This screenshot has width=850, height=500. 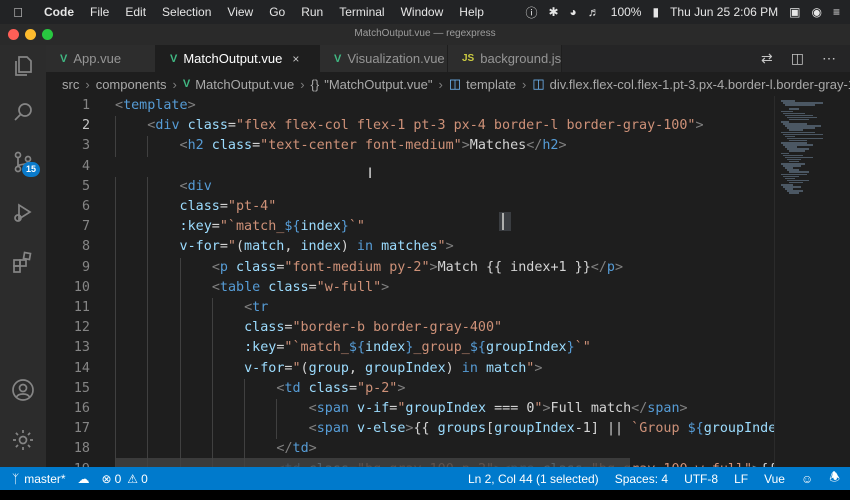 I want to click on menu-file: File, so click(x=99, y=12).